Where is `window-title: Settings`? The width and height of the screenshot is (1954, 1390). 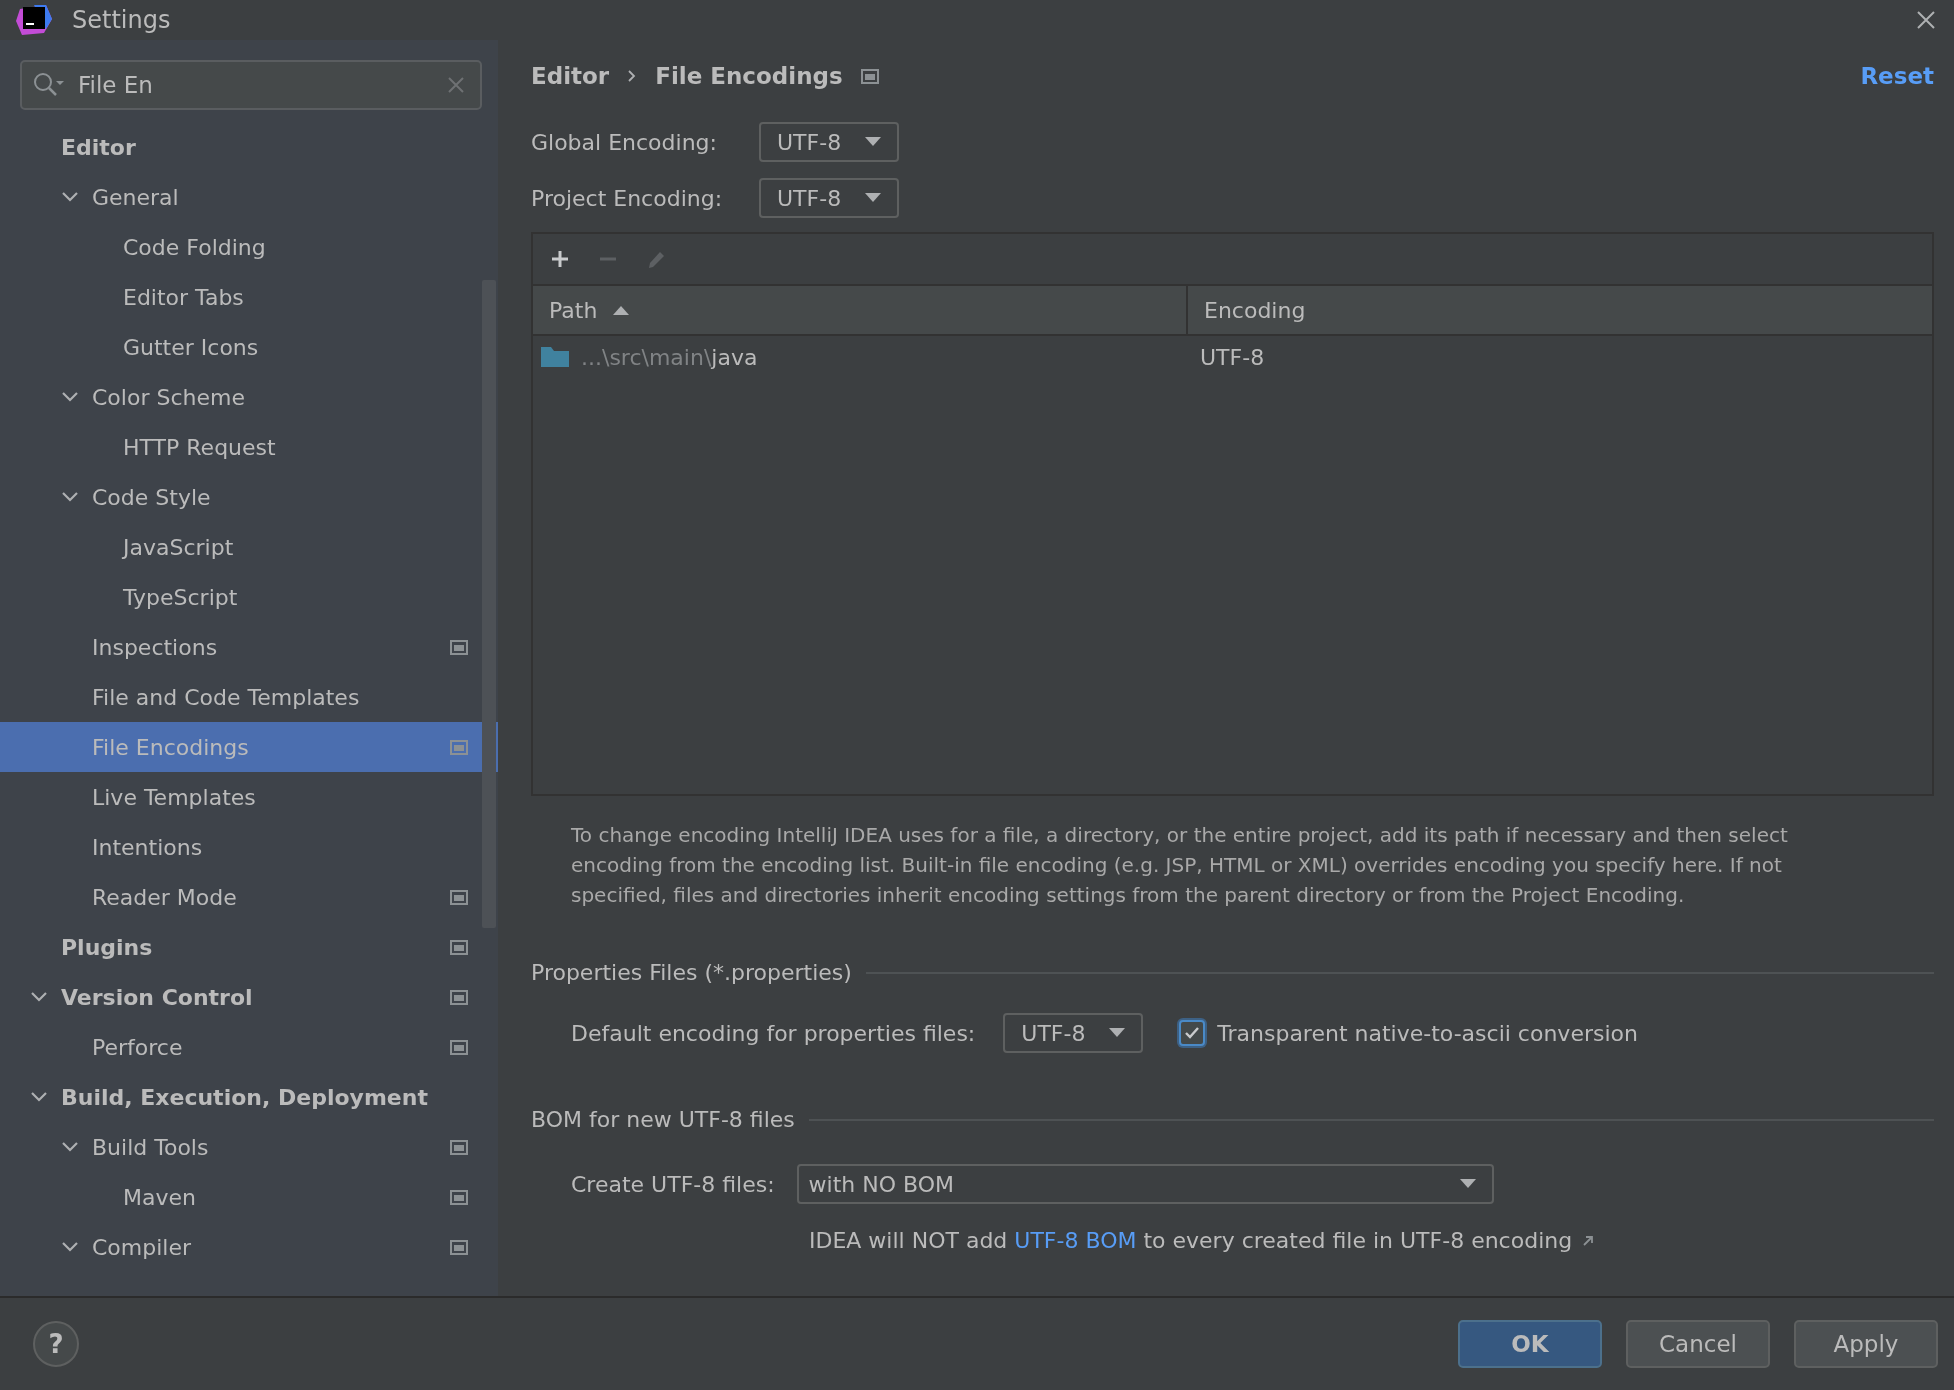 window-title: Settings is located at coordinates (121, 20).